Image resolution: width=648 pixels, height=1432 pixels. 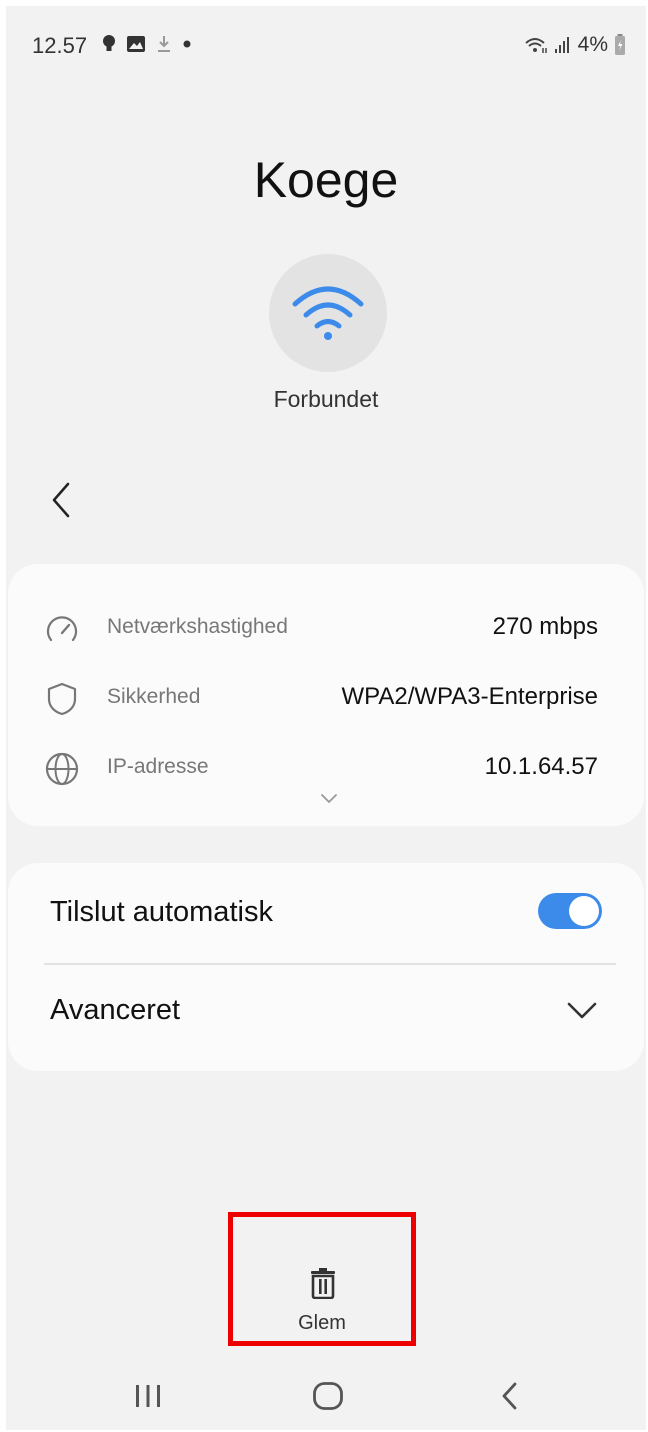 What do you see at coordinates (323, 1283) in the screenshot?
I see `trash-icon` at bounding box center [323, 1283].